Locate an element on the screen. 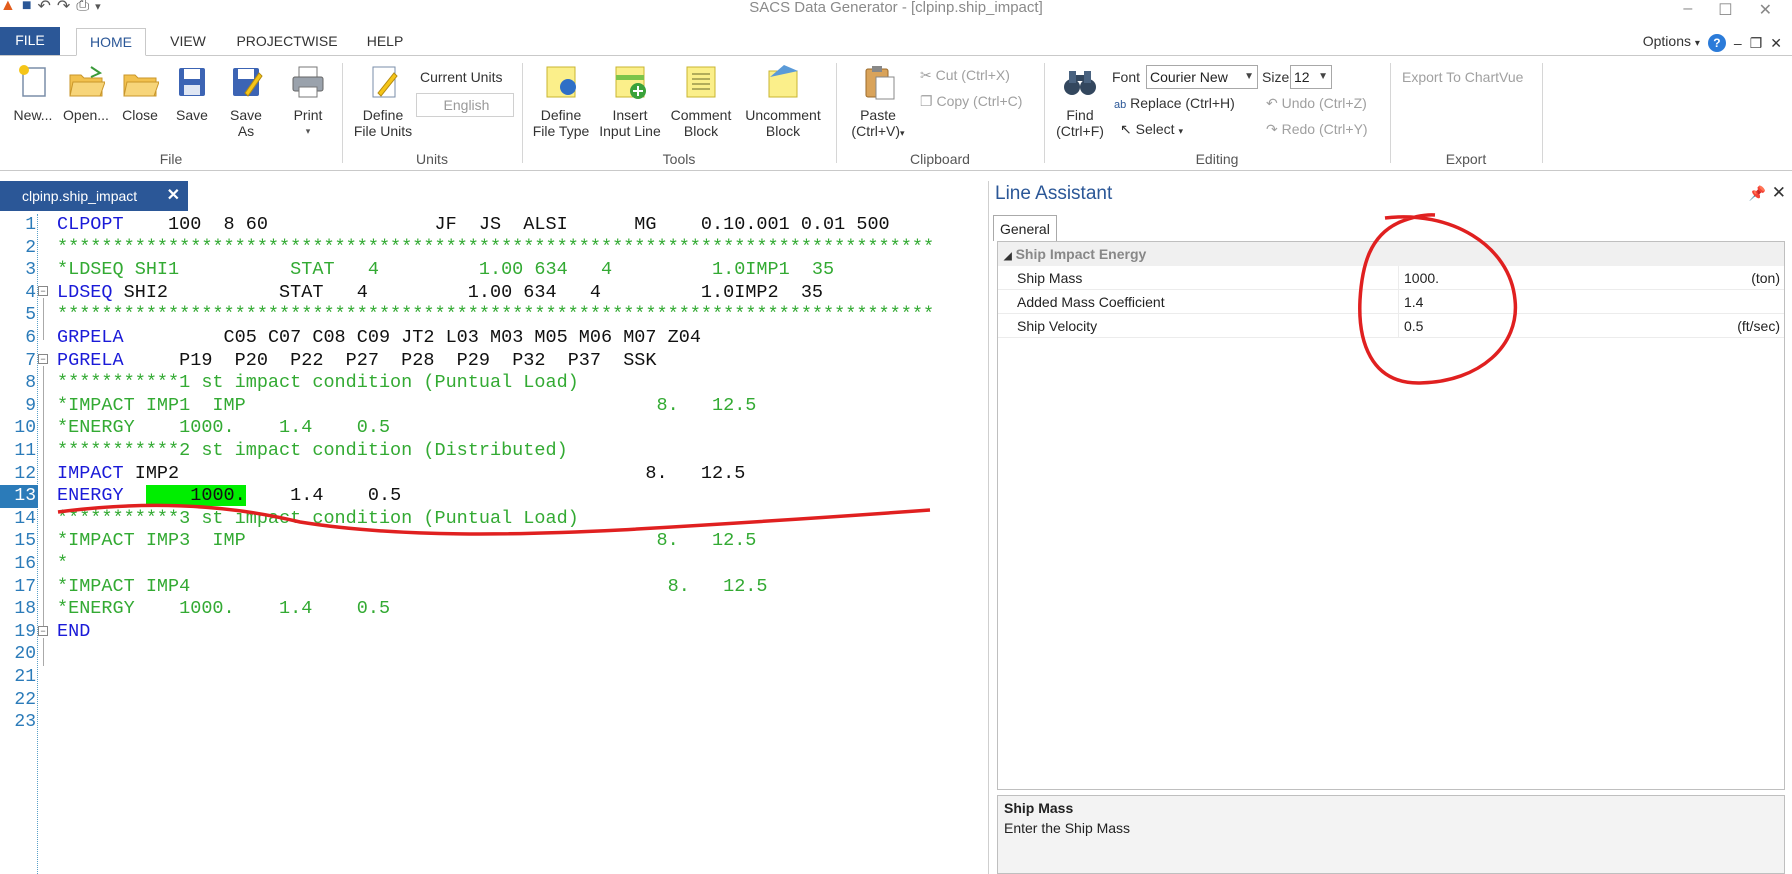 The image size is (1792, 874). property-value-field: 1.4 is located at coordinates (1582, 302).